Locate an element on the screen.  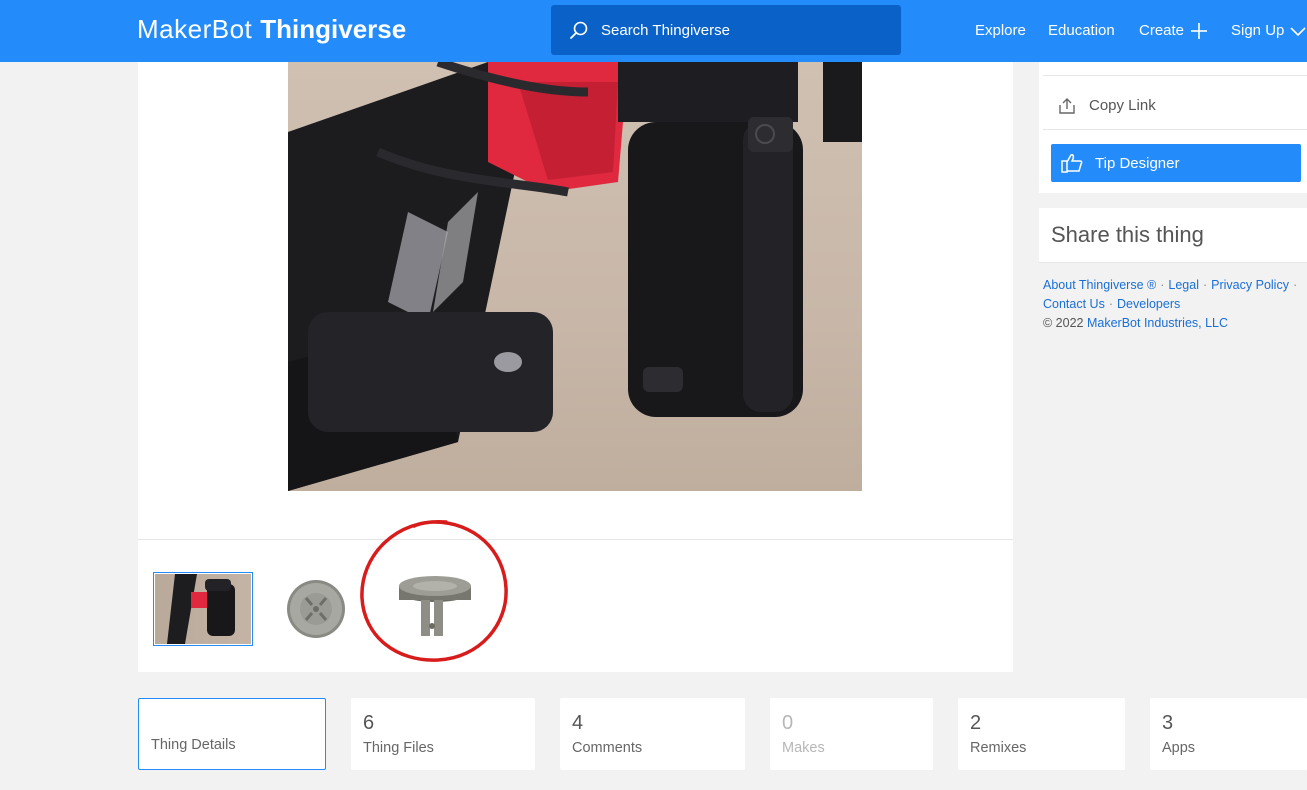
footer-legal-link: Legal is located at coordinates (1183, 285).